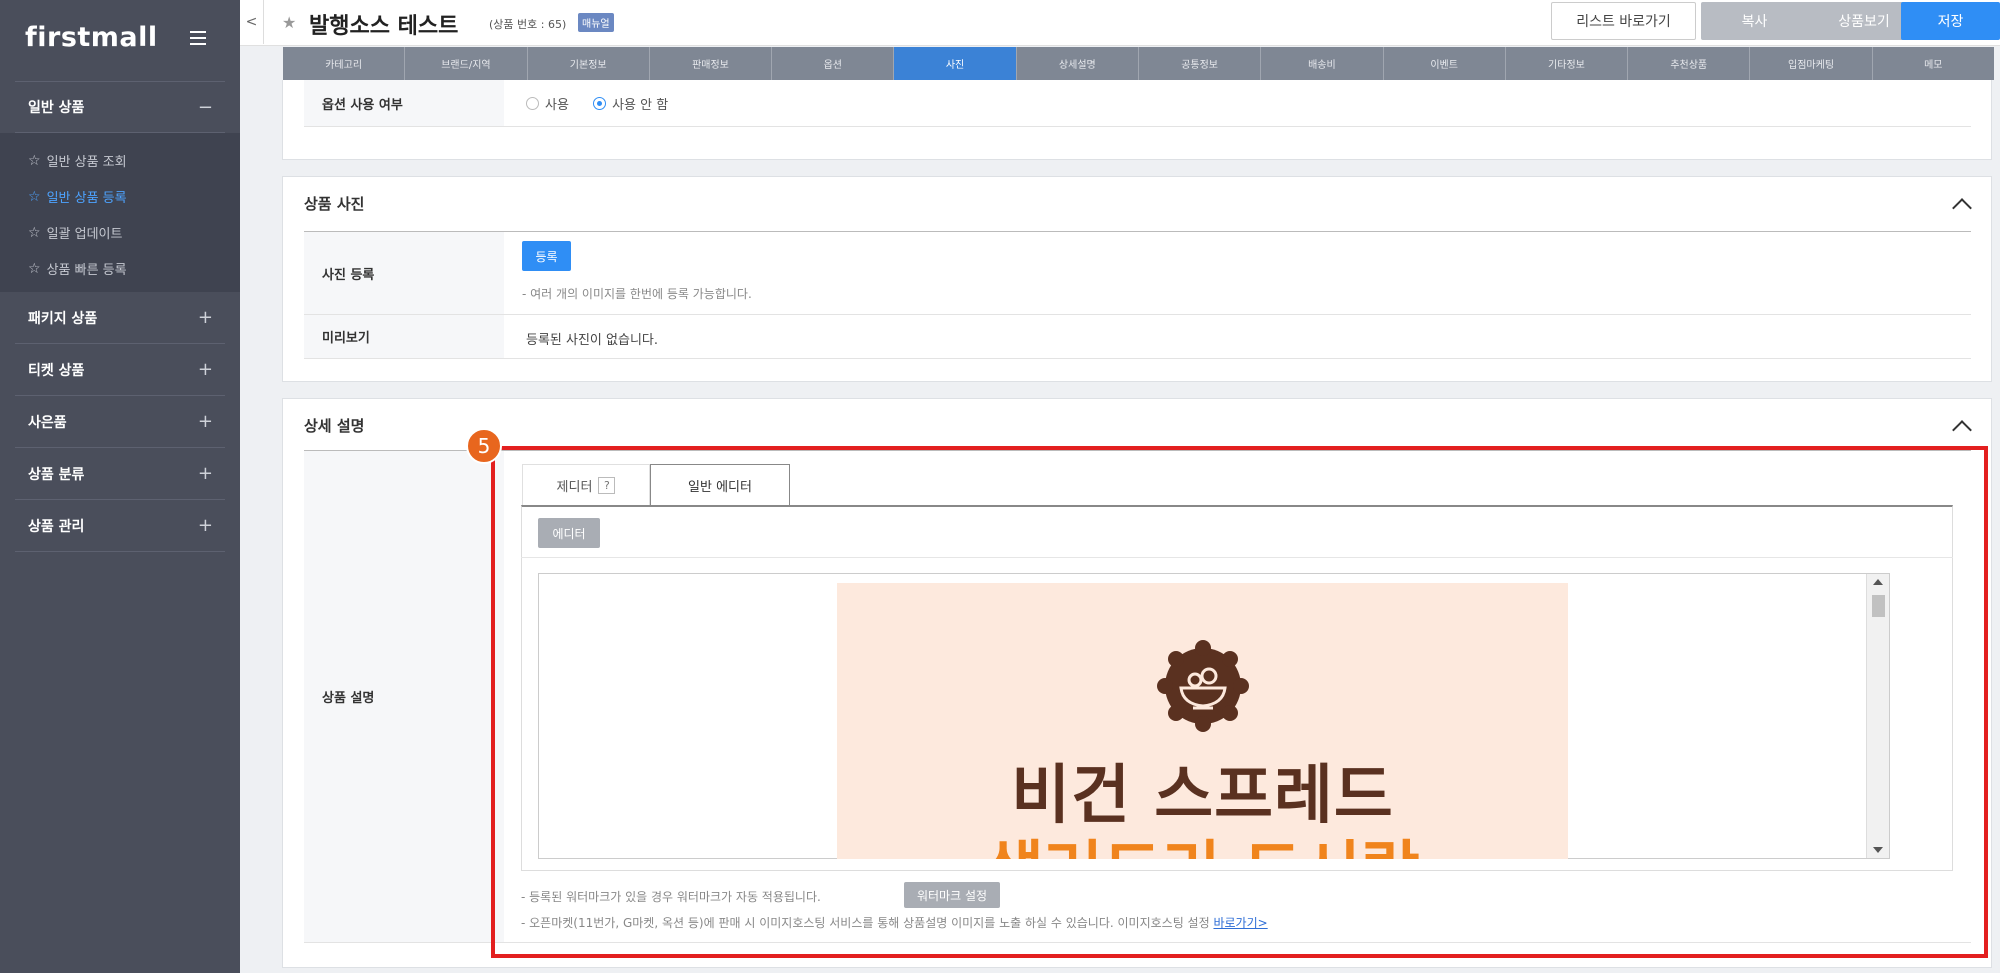  Describe the element at coordinates (596, 22) in the screenshot. I see `manual-badge: 매뉴얼` at that location.